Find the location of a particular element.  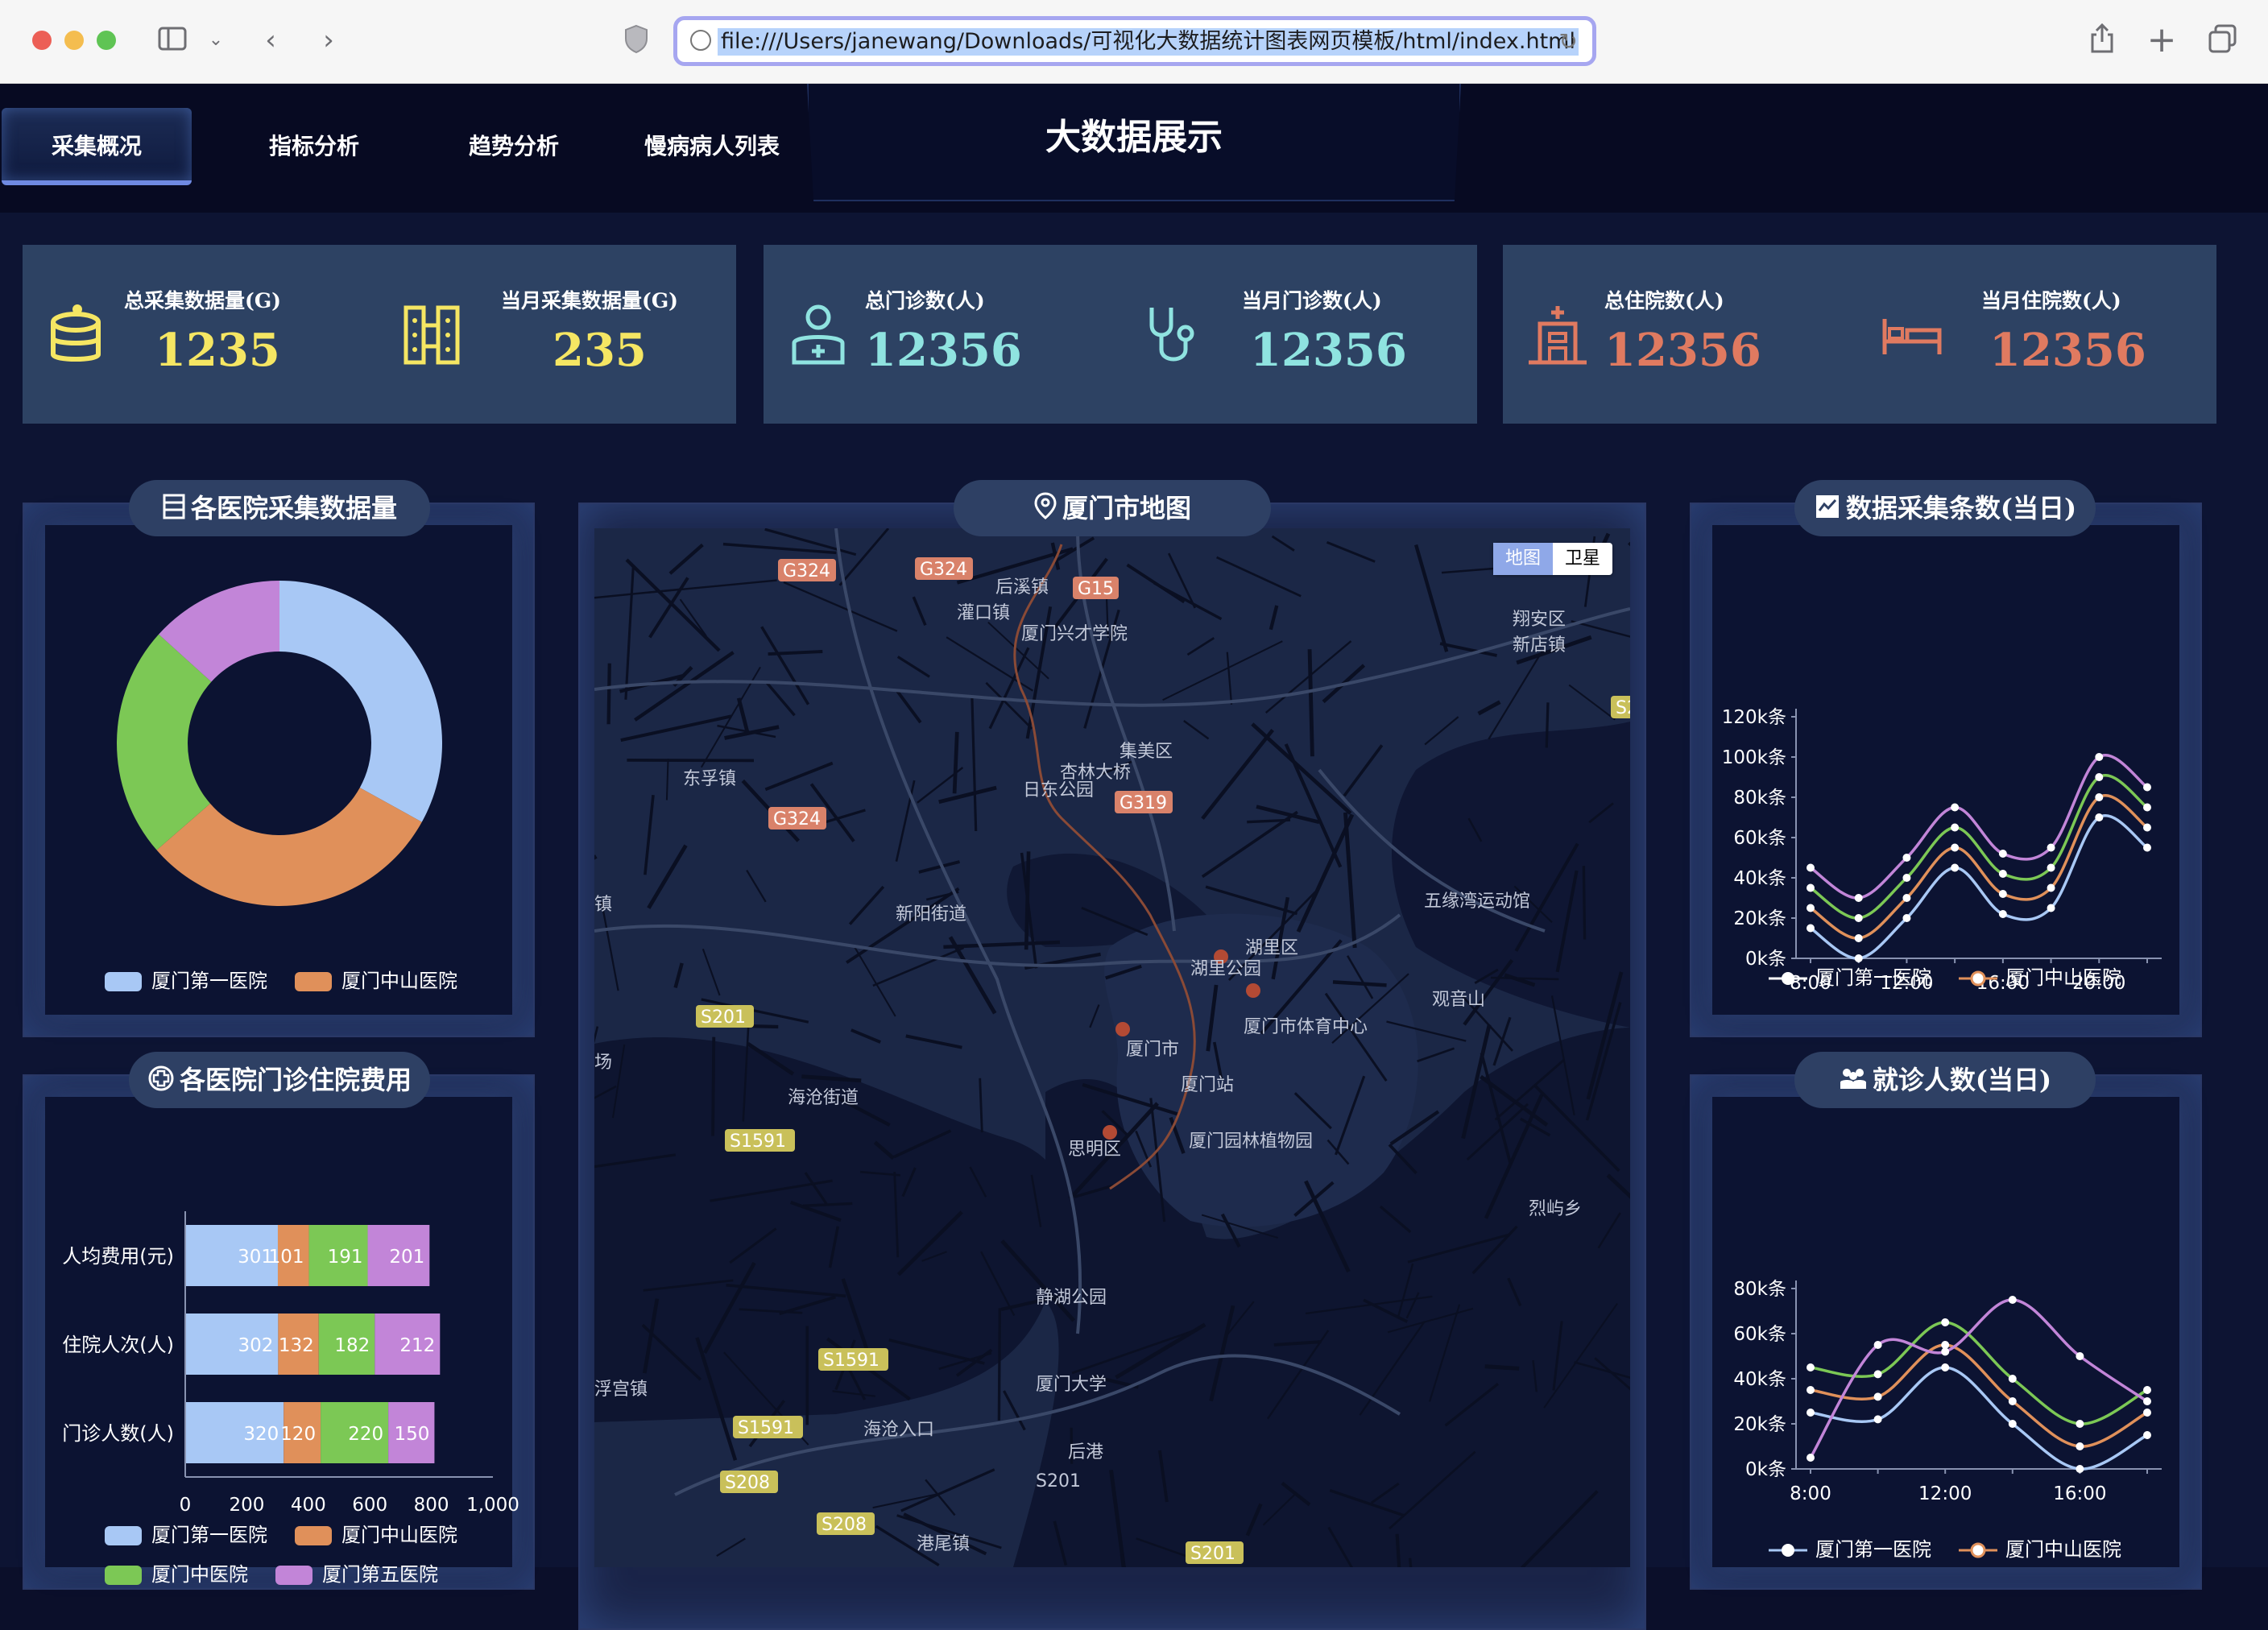

donut-slice is located at coordinates (360, 701).